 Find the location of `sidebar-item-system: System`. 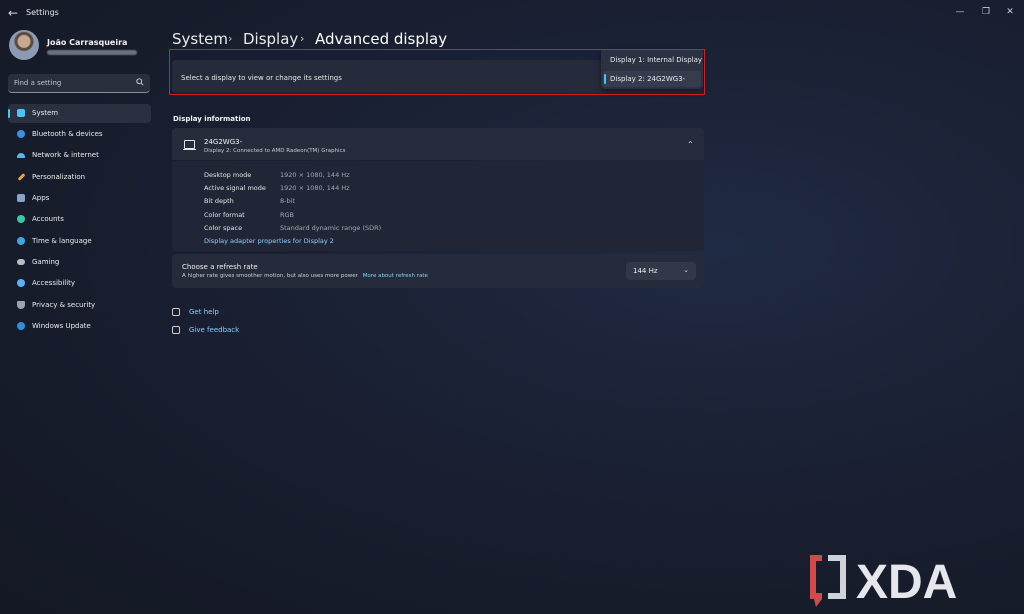

sidebar-item-system: System is located at coordinates (79, 113).